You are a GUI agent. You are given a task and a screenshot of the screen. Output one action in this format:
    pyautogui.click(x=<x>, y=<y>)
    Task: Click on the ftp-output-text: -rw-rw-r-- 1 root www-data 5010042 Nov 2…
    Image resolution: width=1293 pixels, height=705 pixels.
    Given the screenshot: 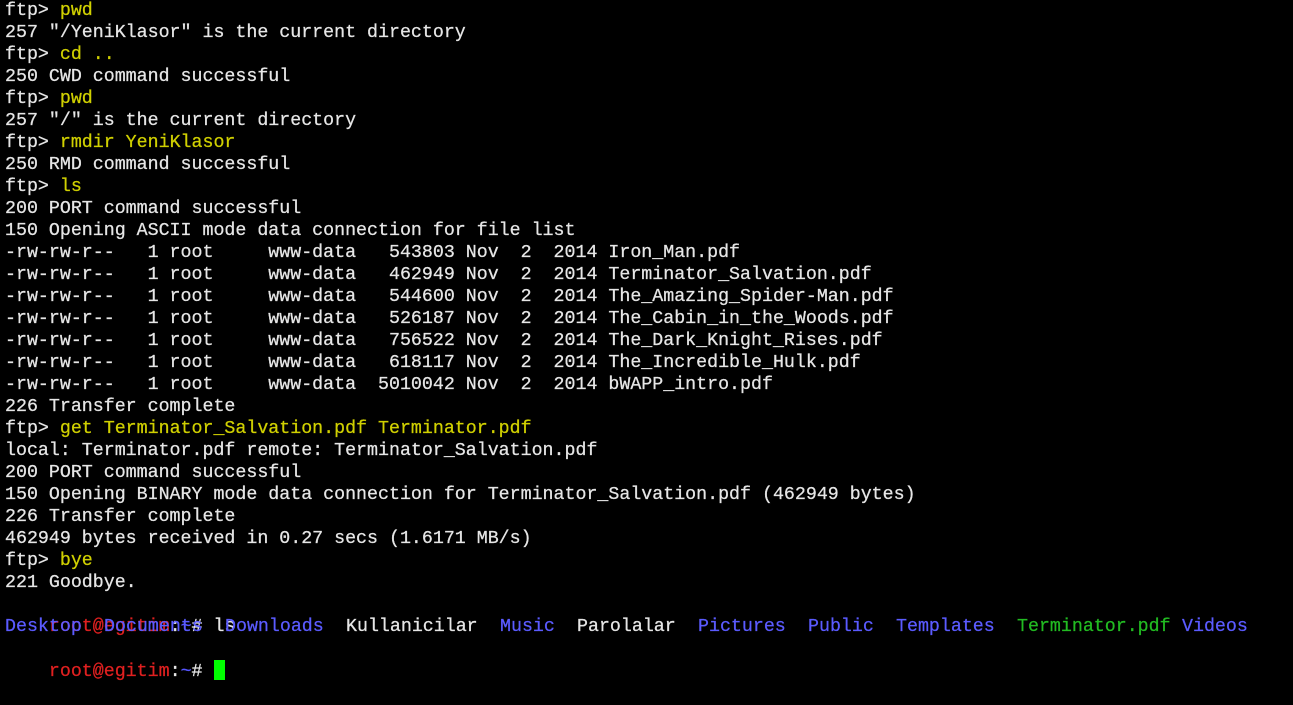 What is the action you would take?
    pyautogui.click(x=389, y=385)
    